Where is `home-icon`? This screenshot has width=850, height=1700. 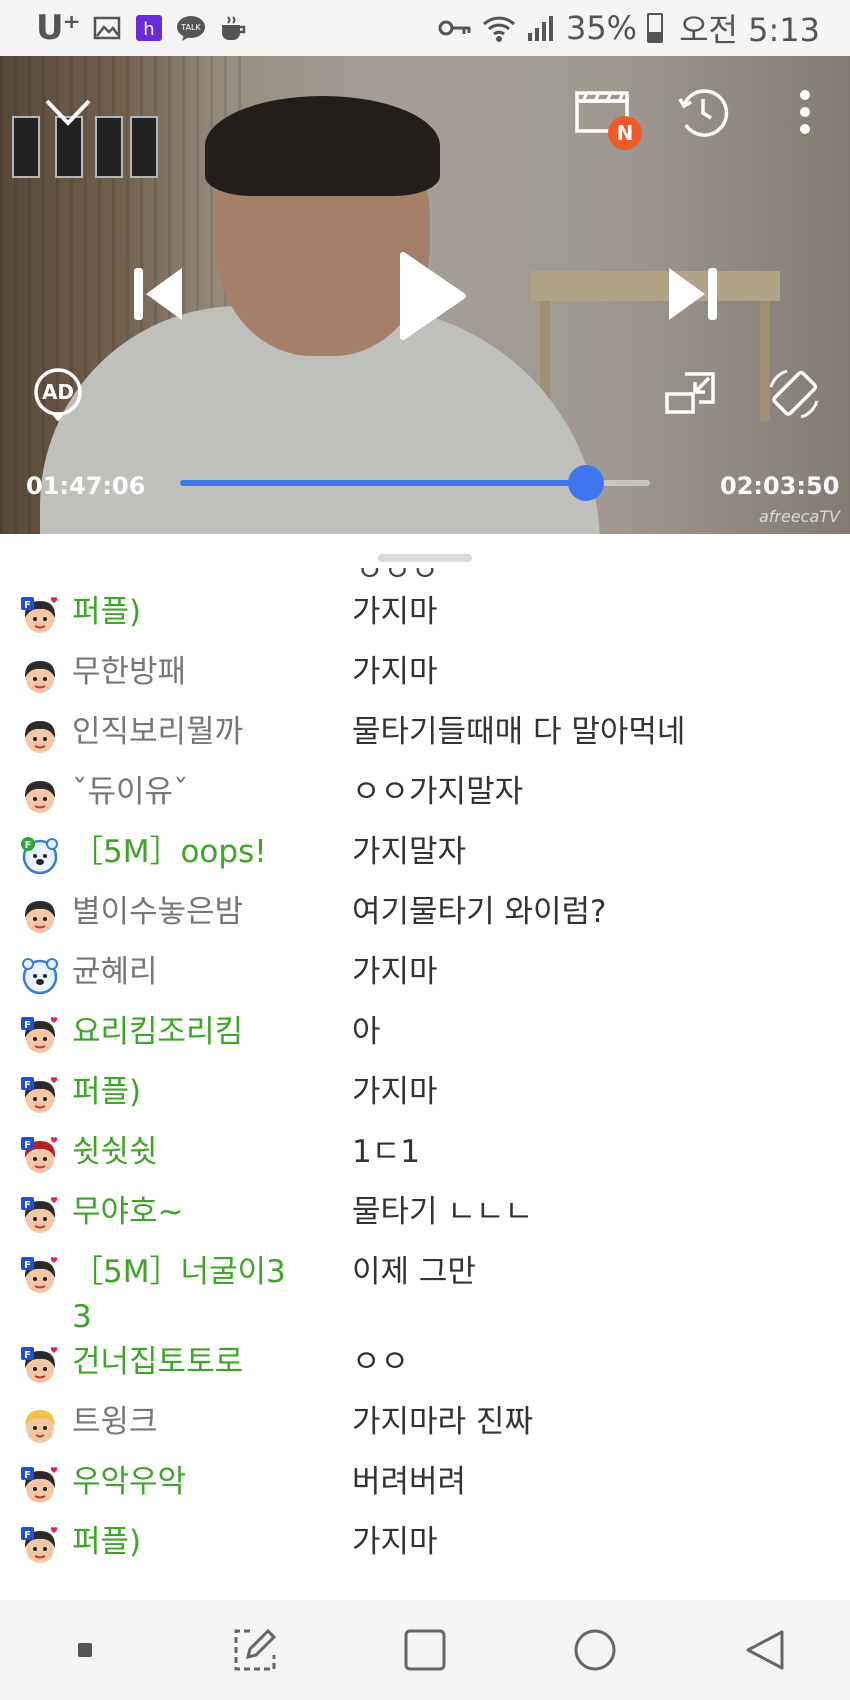 home-icon is located at coordinates (595, 1650).